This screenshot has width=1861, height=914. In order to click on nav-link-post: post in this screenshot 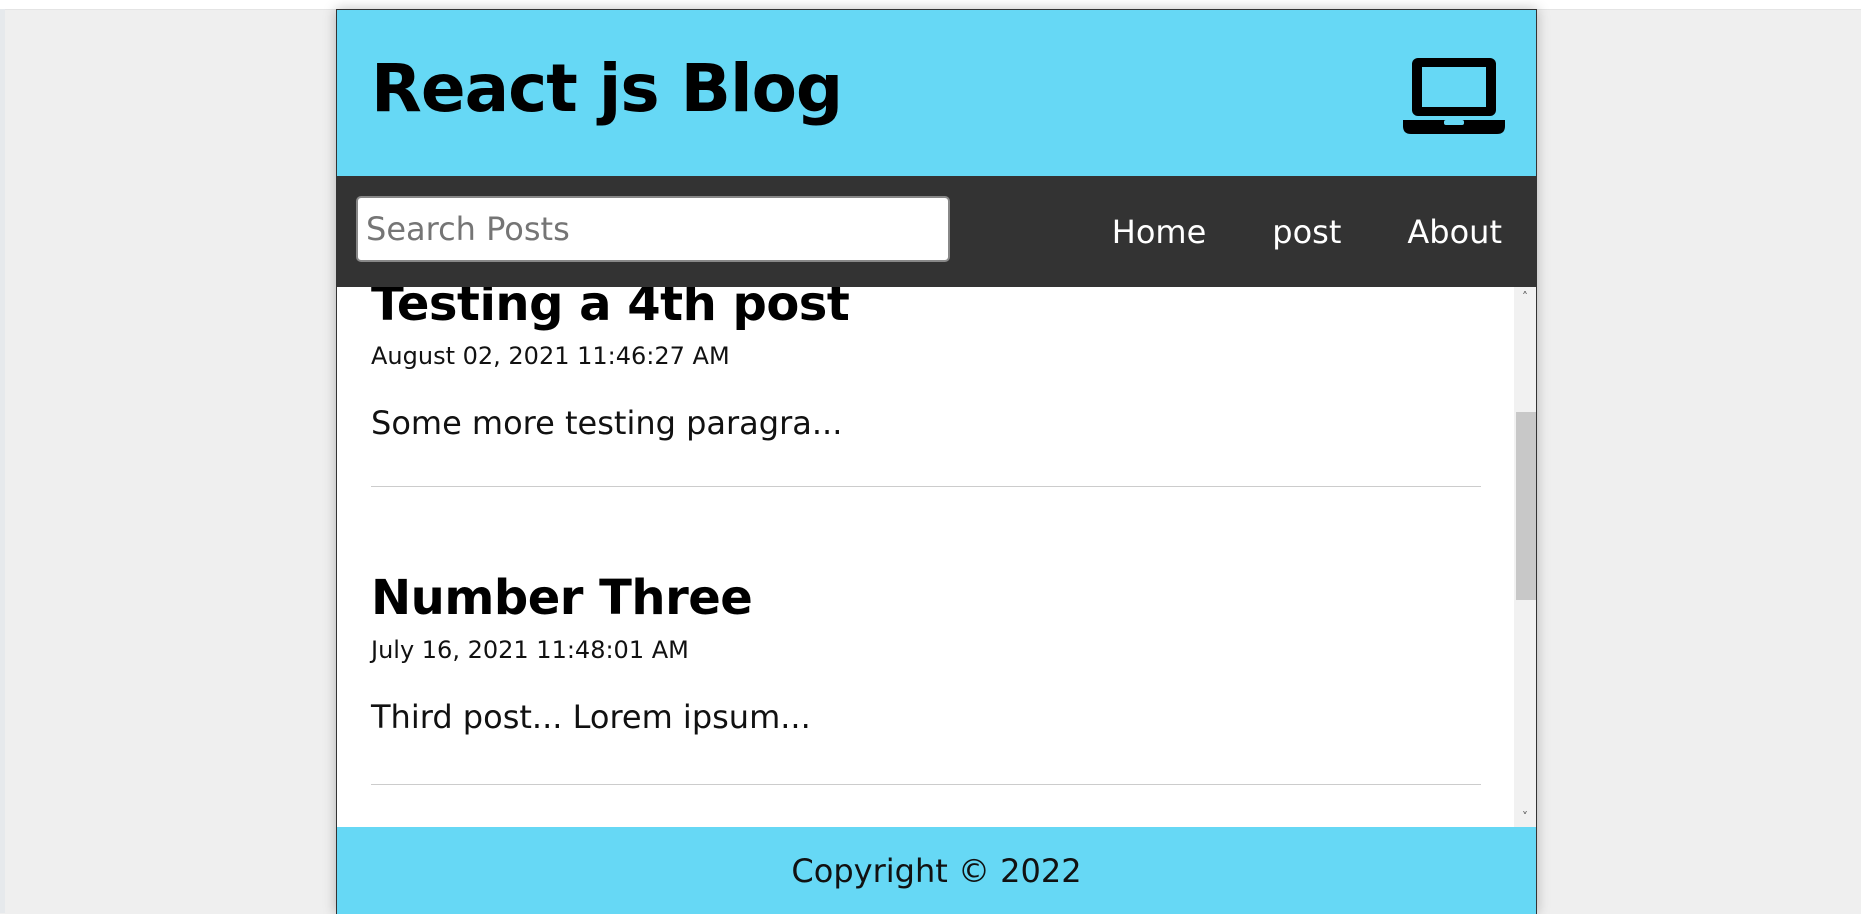, I will do `click(1306, 232)`.